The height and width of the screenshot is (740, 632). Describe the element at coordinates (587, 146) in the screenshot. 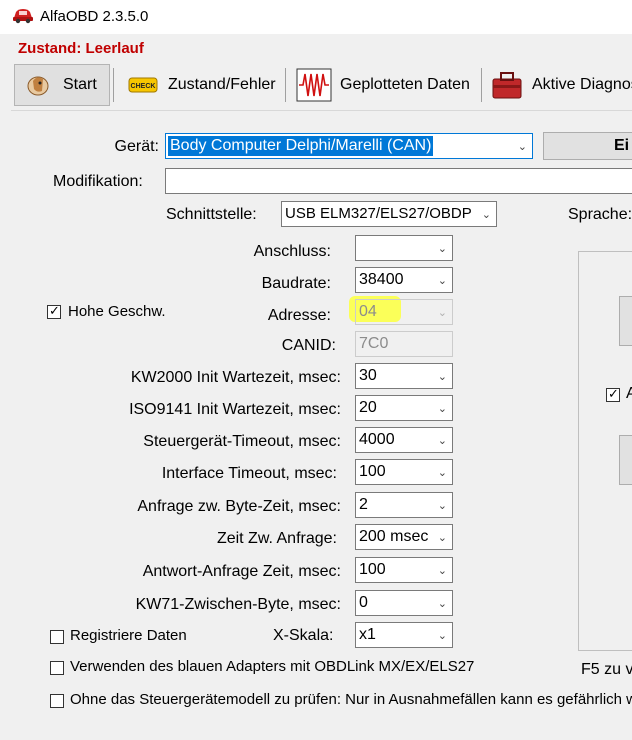

I see `geraet-action-button: Ei` at that location.